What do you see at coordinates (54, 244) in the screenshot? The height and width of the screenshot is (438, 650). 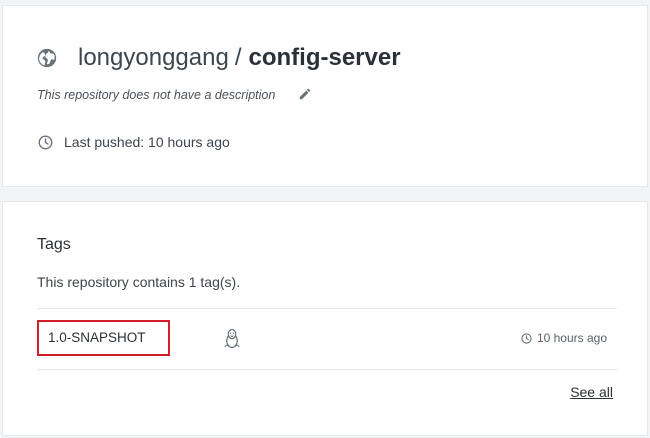 I see `tags-heading: Tags` at bounding box center [54, 244].